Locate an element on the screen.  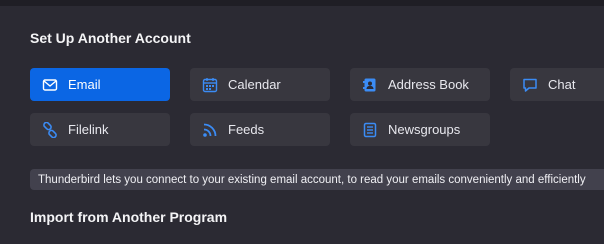
address-book-icon is located at coordinates (370, 85).